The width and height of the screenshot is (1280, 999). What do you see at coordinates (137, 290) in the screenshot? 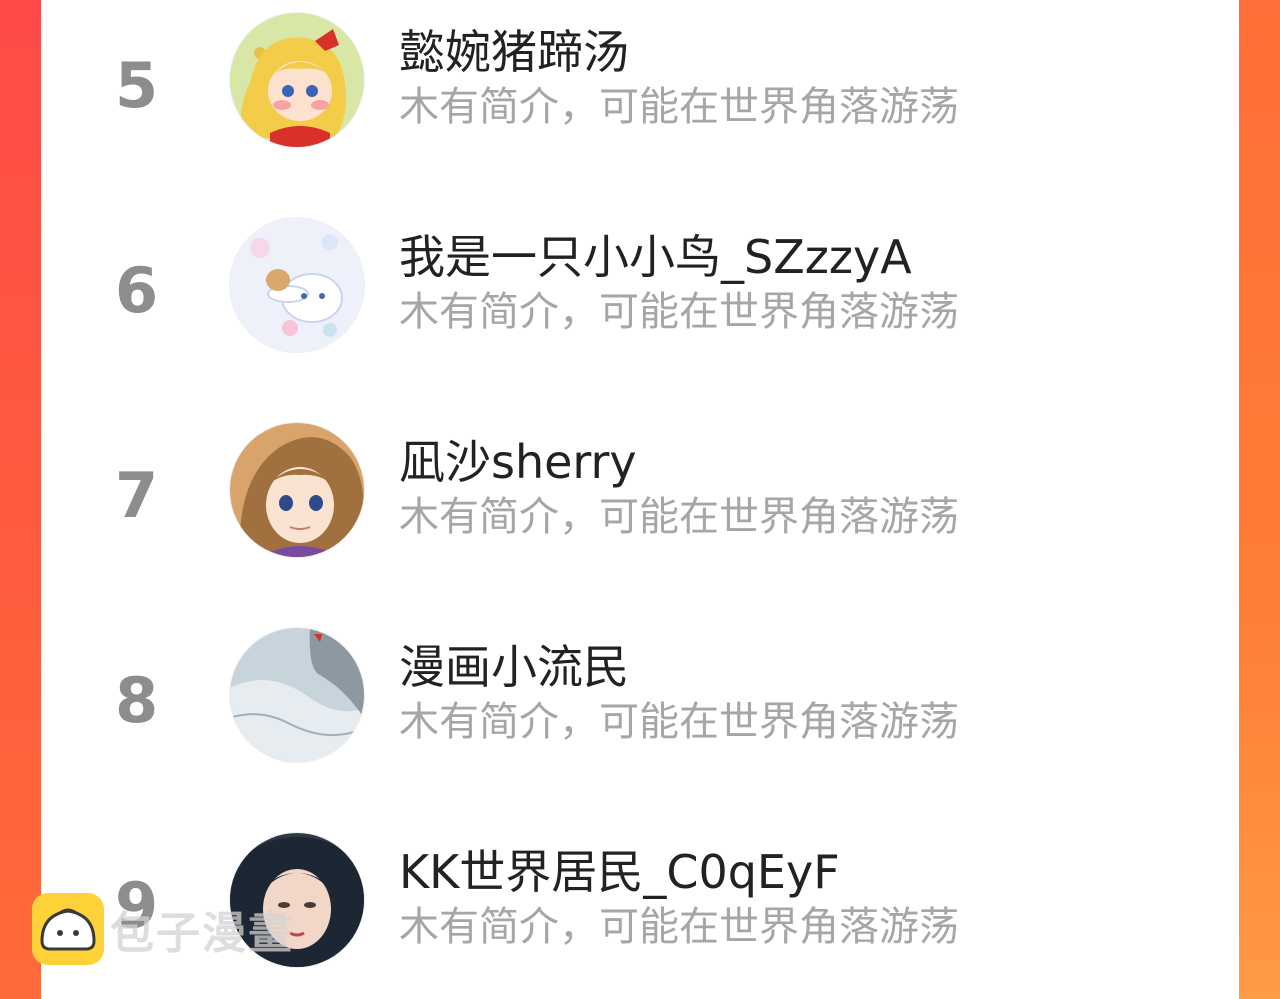
I see `rank-number: 6` at bounding box center [137, 290].